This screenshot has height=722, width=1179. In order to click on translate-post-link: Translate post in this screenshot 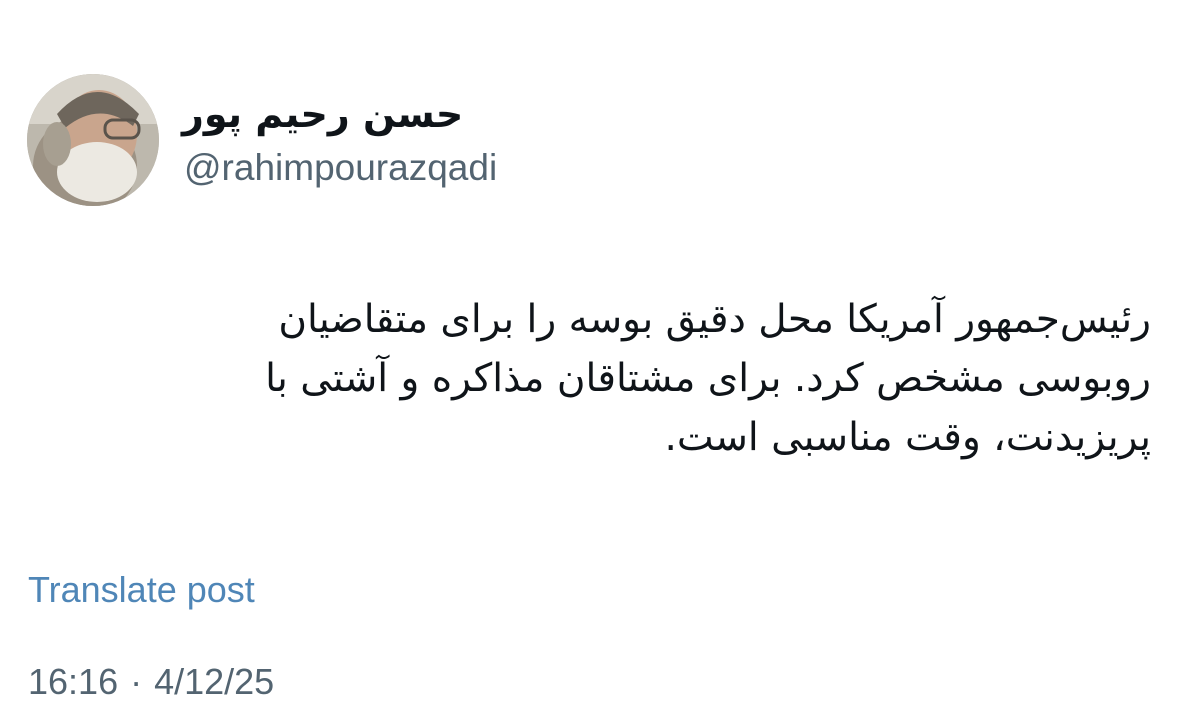, I will do `click(141, 590)`.